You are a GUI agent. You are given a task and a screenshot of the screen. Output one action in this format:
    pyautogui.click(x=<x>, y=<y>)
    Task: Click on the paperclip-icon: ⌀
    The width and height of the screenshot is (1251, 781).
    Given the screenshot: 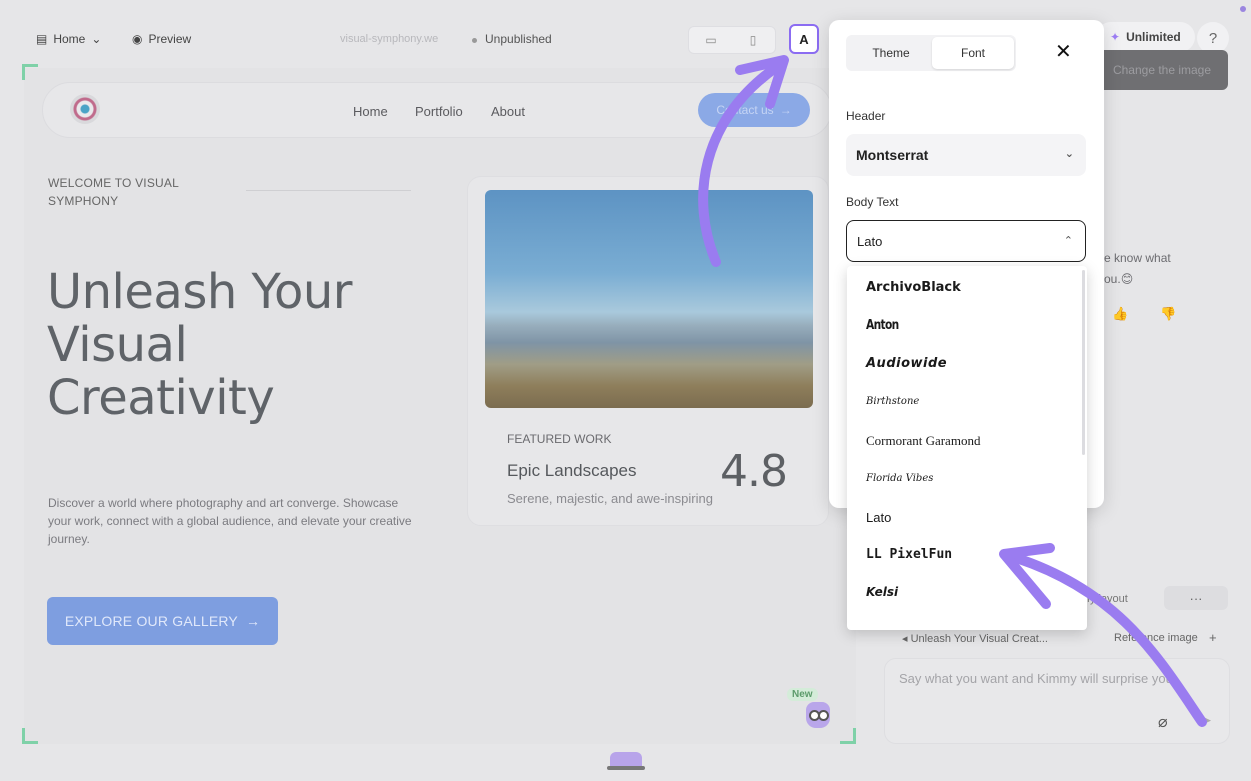 What is the action you would take?
    pyautogui.click(x=1163, y=722)
    